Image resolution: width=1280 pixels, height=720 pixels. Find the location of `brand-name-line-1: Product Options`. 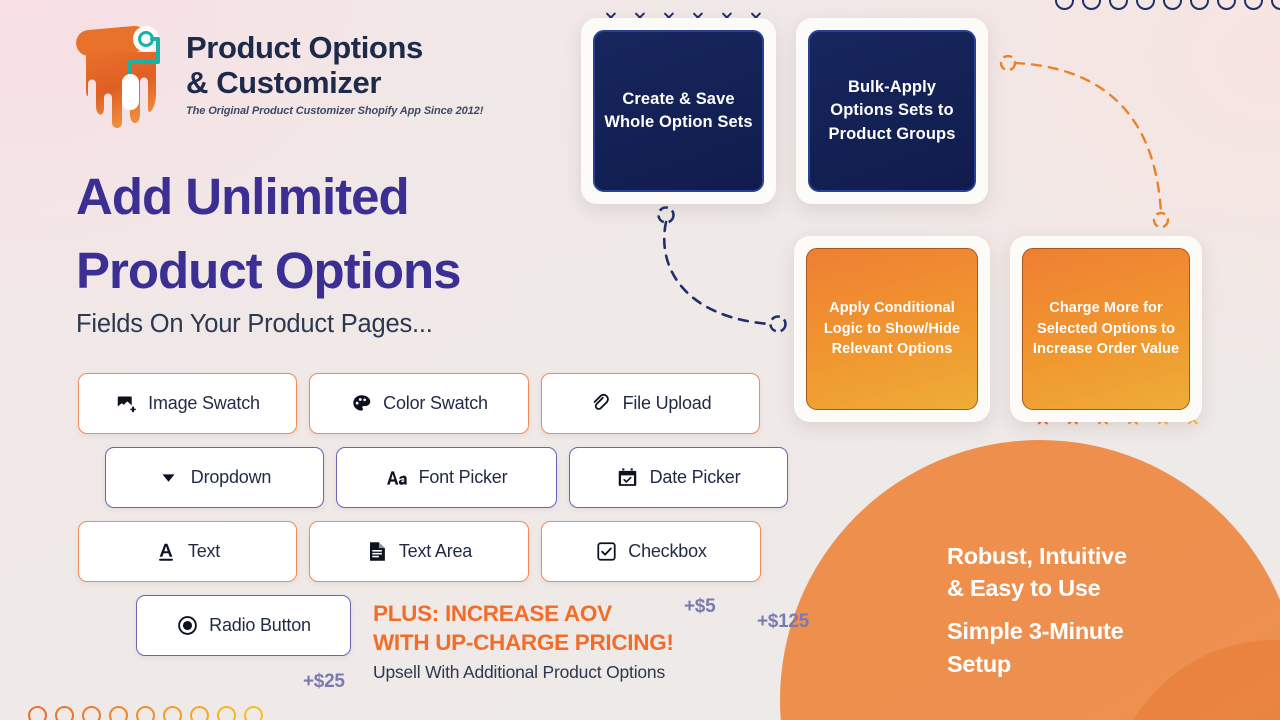

brand-name-line-1: Product Options is located at coordinates (304, 47).